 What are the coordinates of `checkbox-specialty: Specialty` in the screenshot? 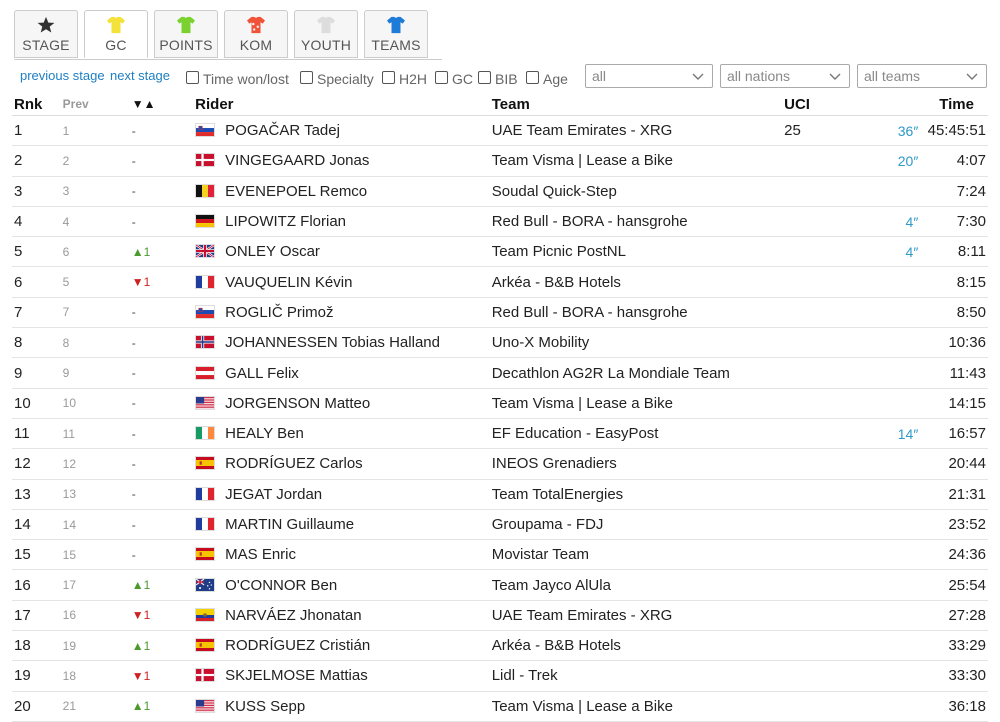 It's located at (337, 77).